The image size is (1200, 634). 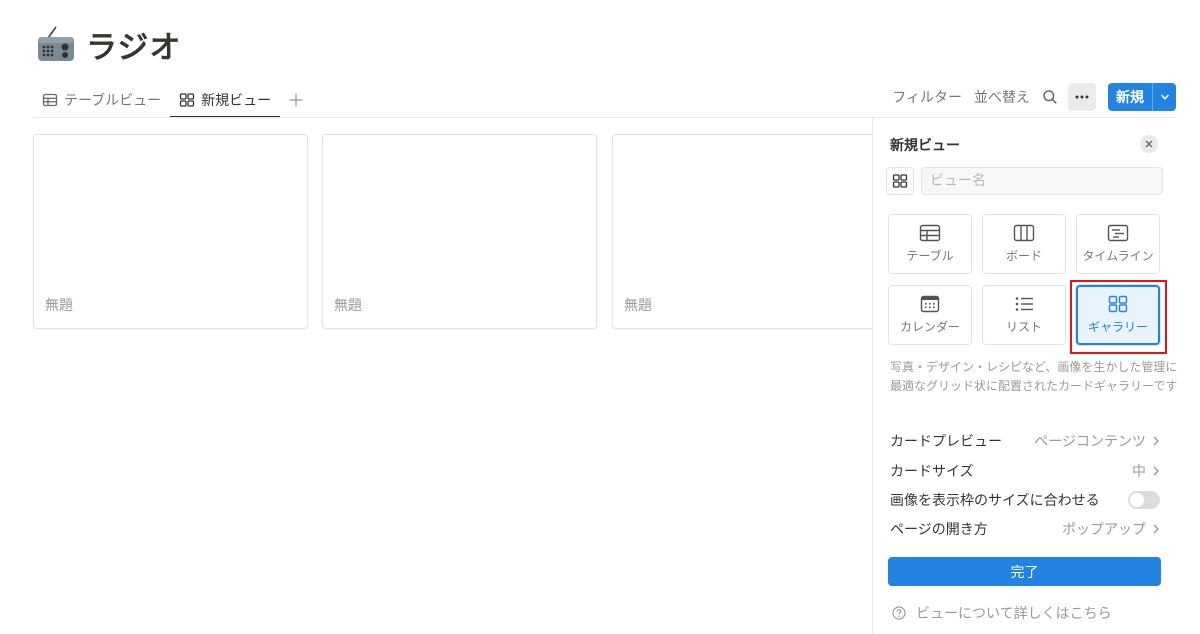 I want to click on done-button: 完了, so click(x=1024, y=571).